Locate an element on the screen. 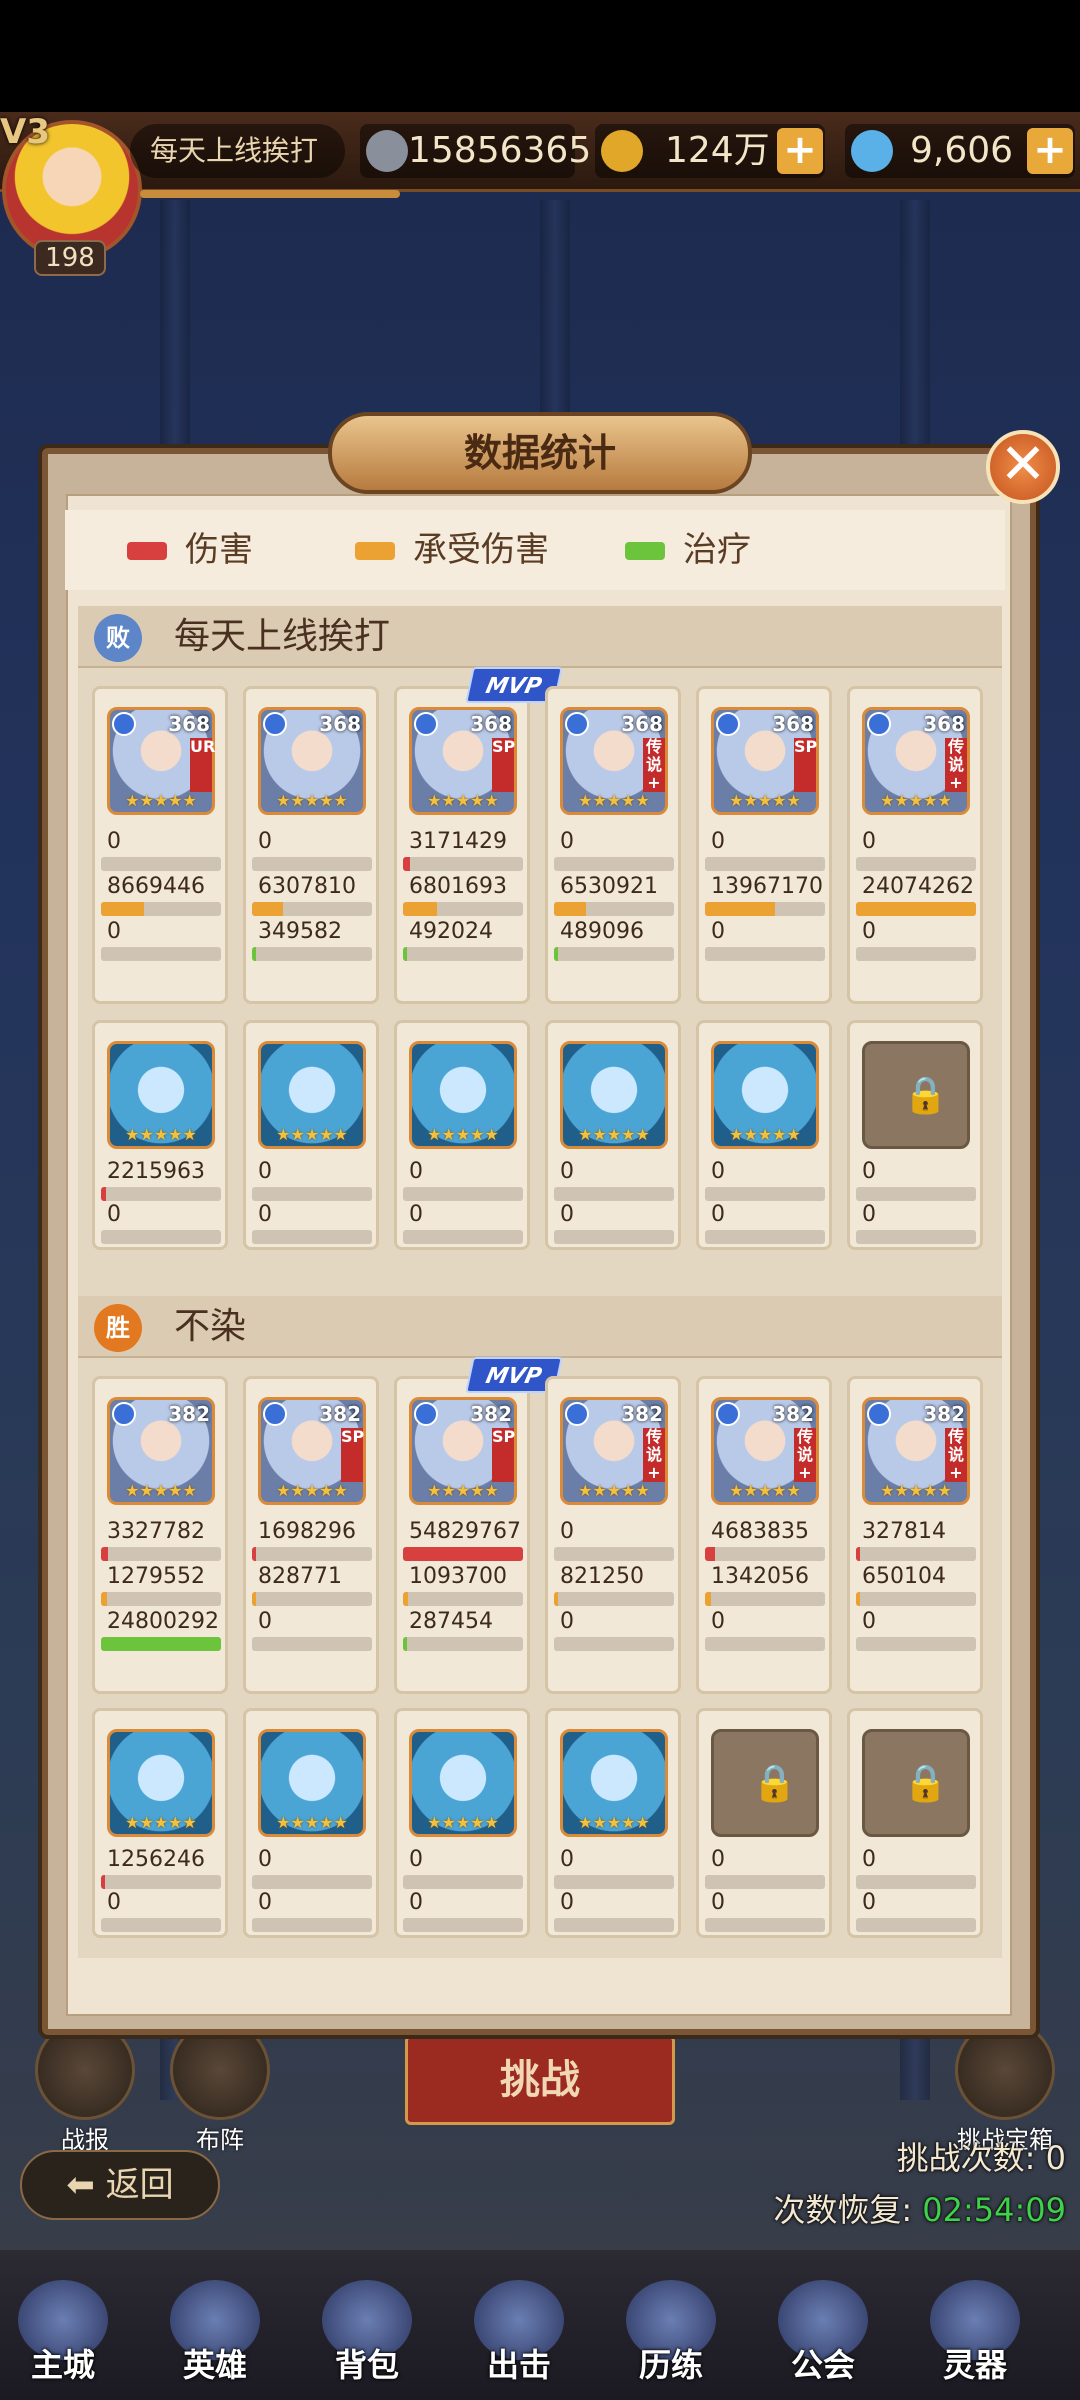 The height and width of the screenshot is (2400, 1080). nav-item: 公会 is located at coordinates (823, 2335).